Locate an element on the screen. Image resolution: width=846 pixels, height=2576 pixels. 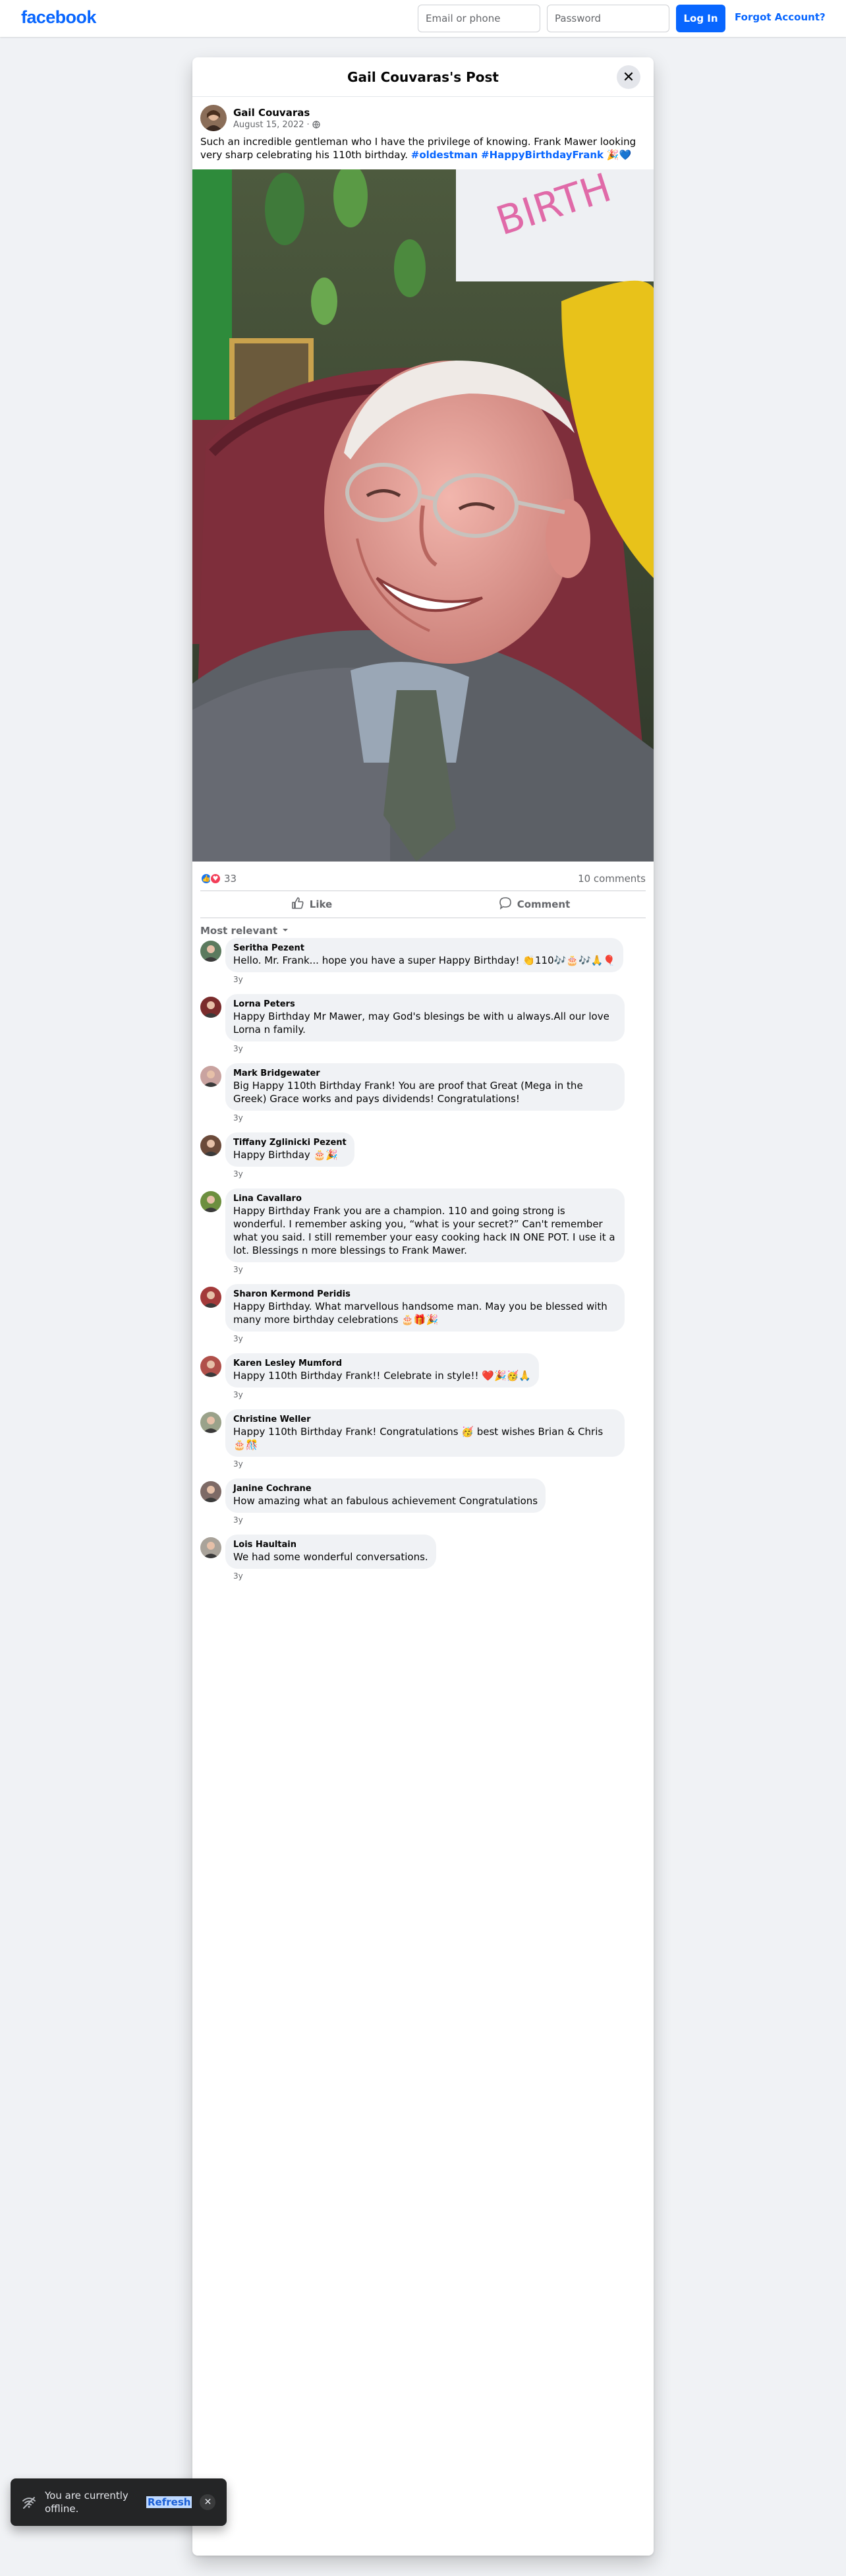
password-field: Password is located at coordinates (608, 18).